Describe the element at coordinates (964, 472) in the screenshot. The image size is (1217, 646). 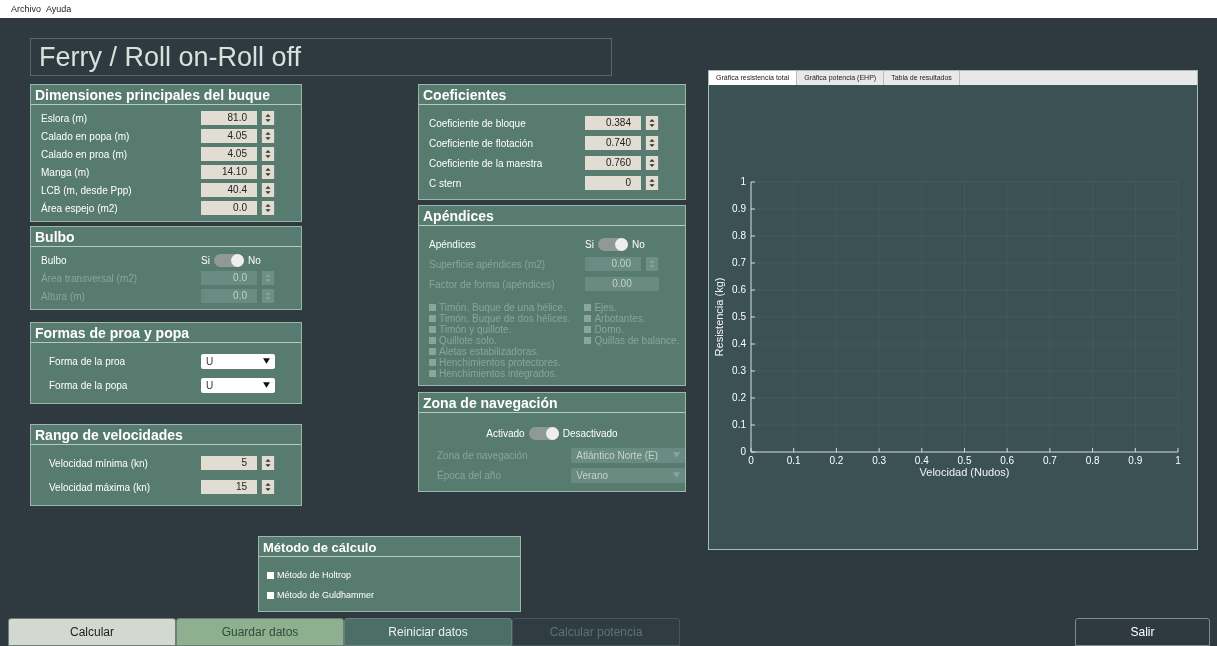
I see `axis-label: Velocidad (Nudos)` at that location.